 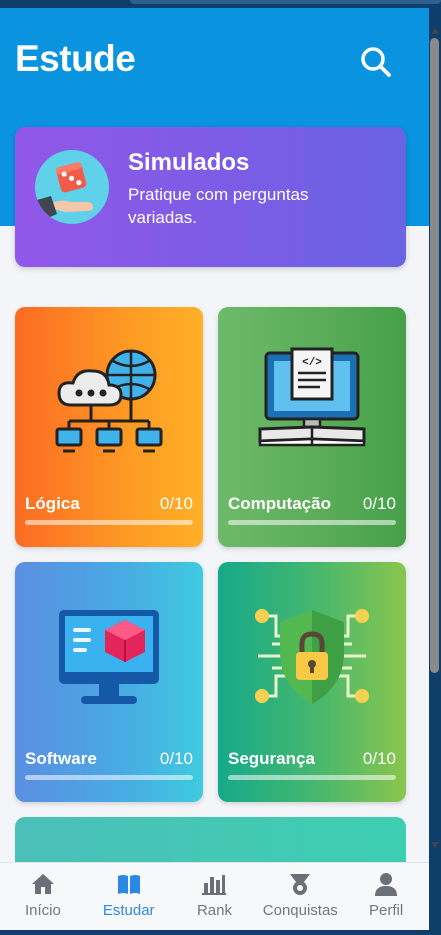 What do you see at coordinates (109, 657) in the screenshot?
I see `monitor-cube-icon` at bounding box center [109, 657].